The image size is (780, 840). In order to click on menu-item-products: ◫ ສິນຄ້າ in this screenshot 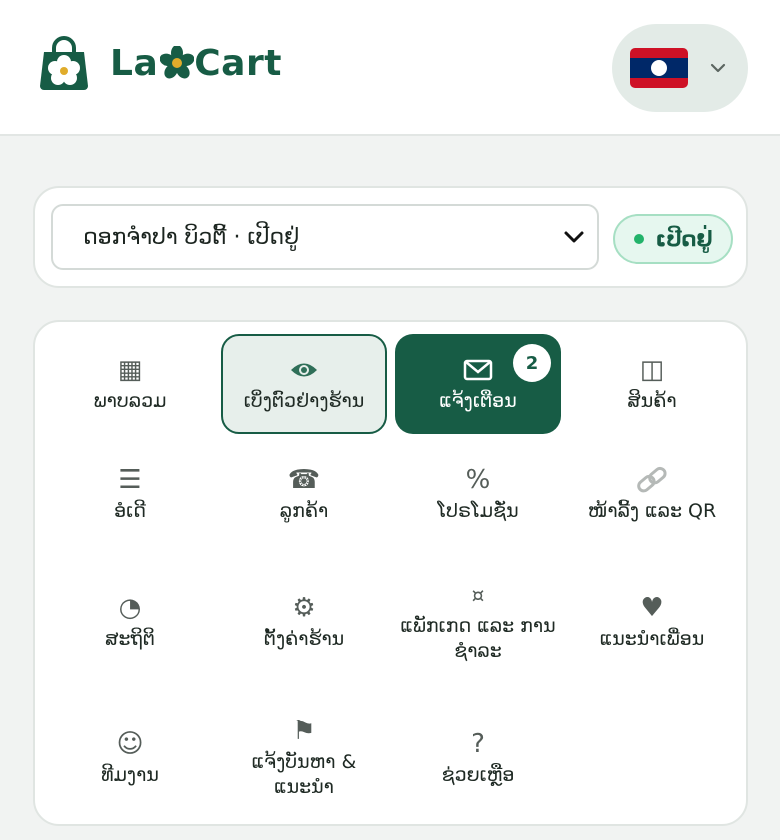, I will do `click(652, 384)`.